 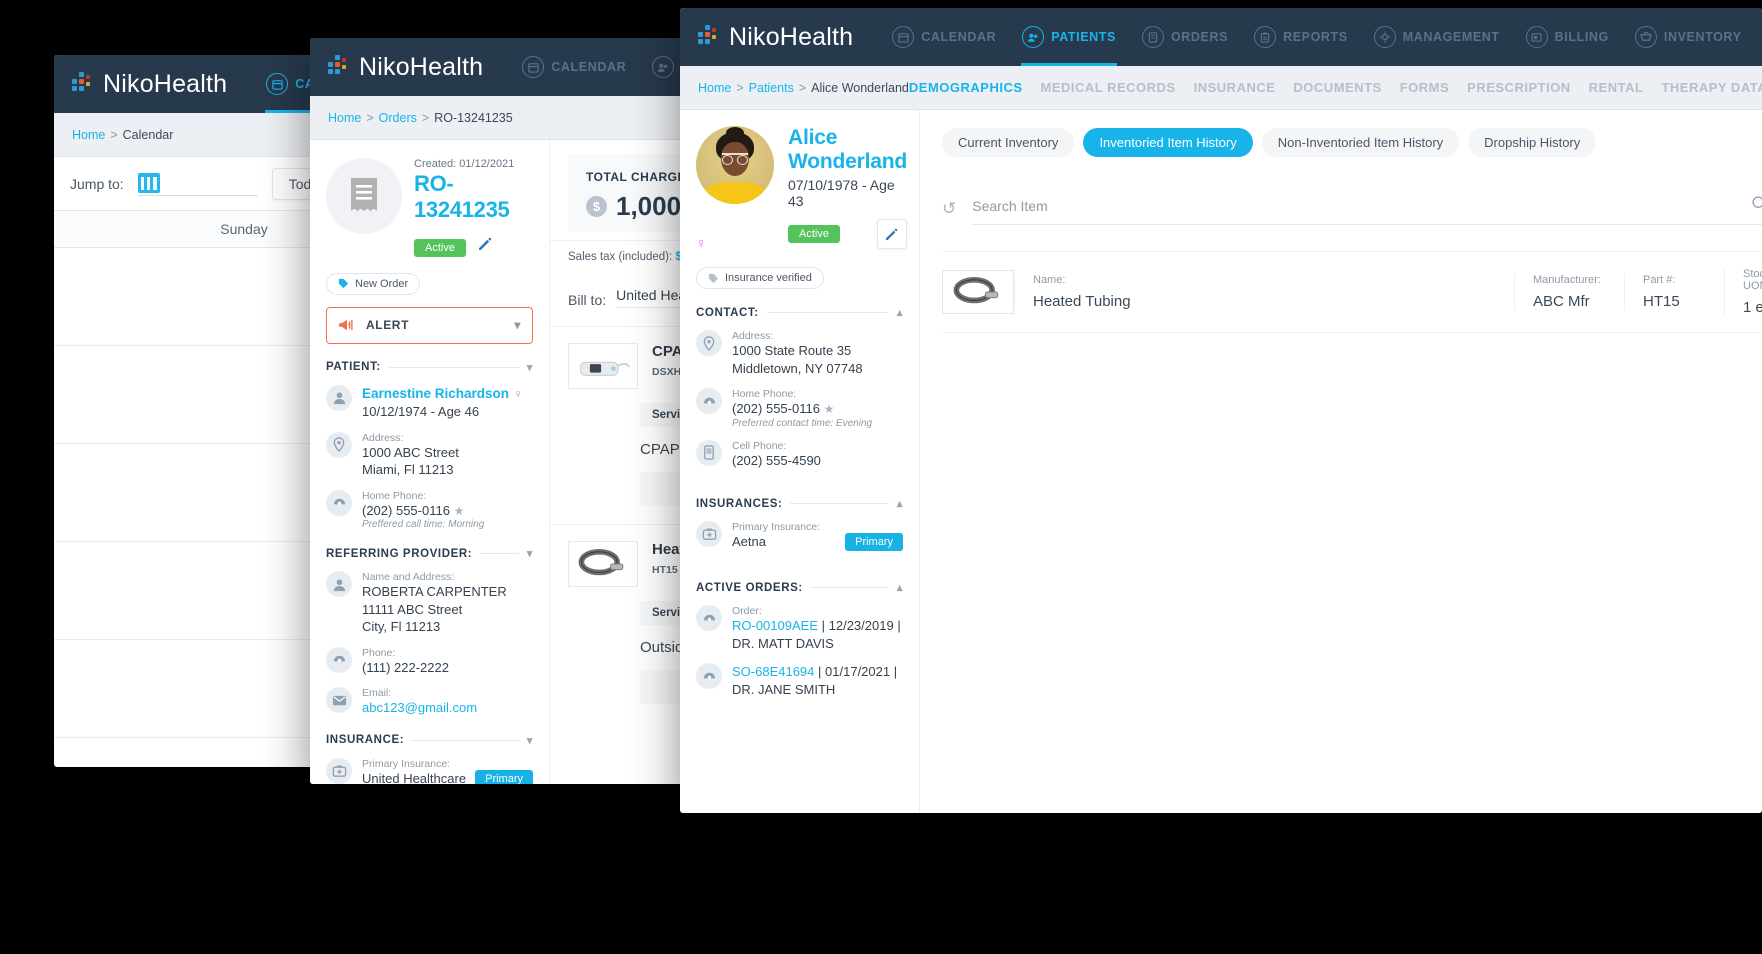 I want to click on verified-chip-row: Insurance verified, so click(x=799, y=278).